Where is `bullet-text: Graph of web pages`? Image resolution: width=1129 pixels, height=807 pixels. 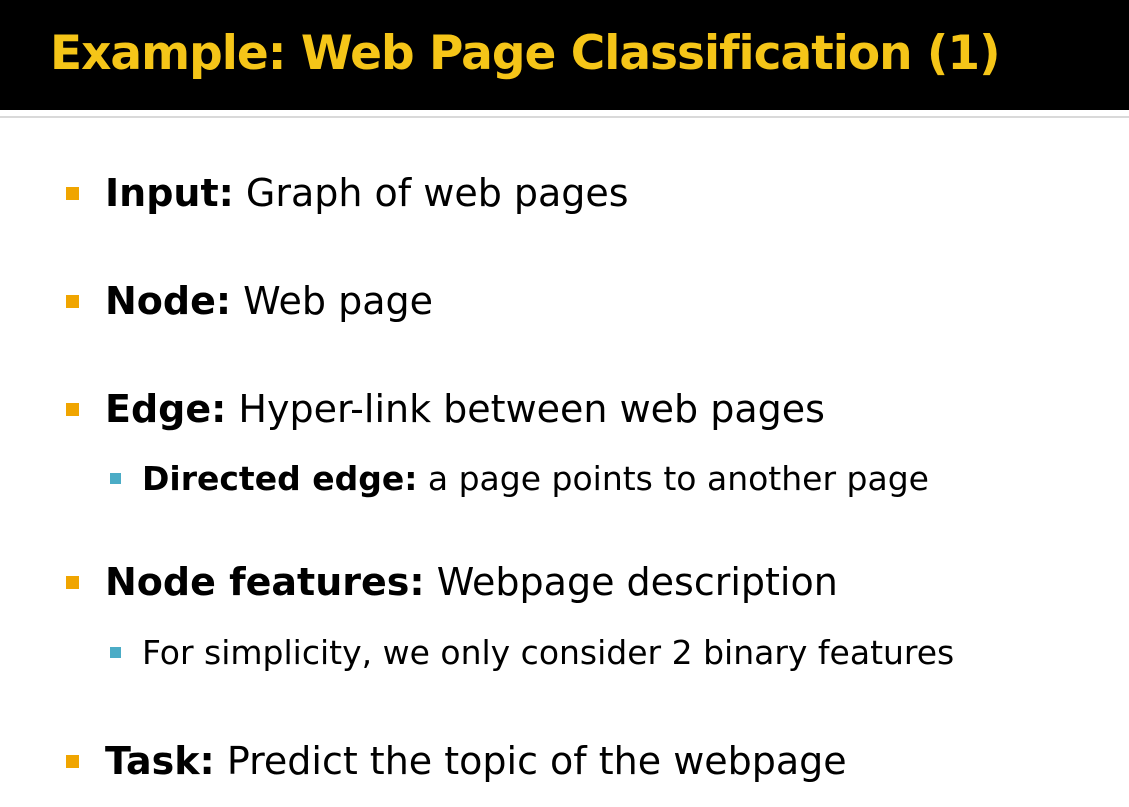 bullet-text: Graph of web pages is located at coordinates (431, 193).